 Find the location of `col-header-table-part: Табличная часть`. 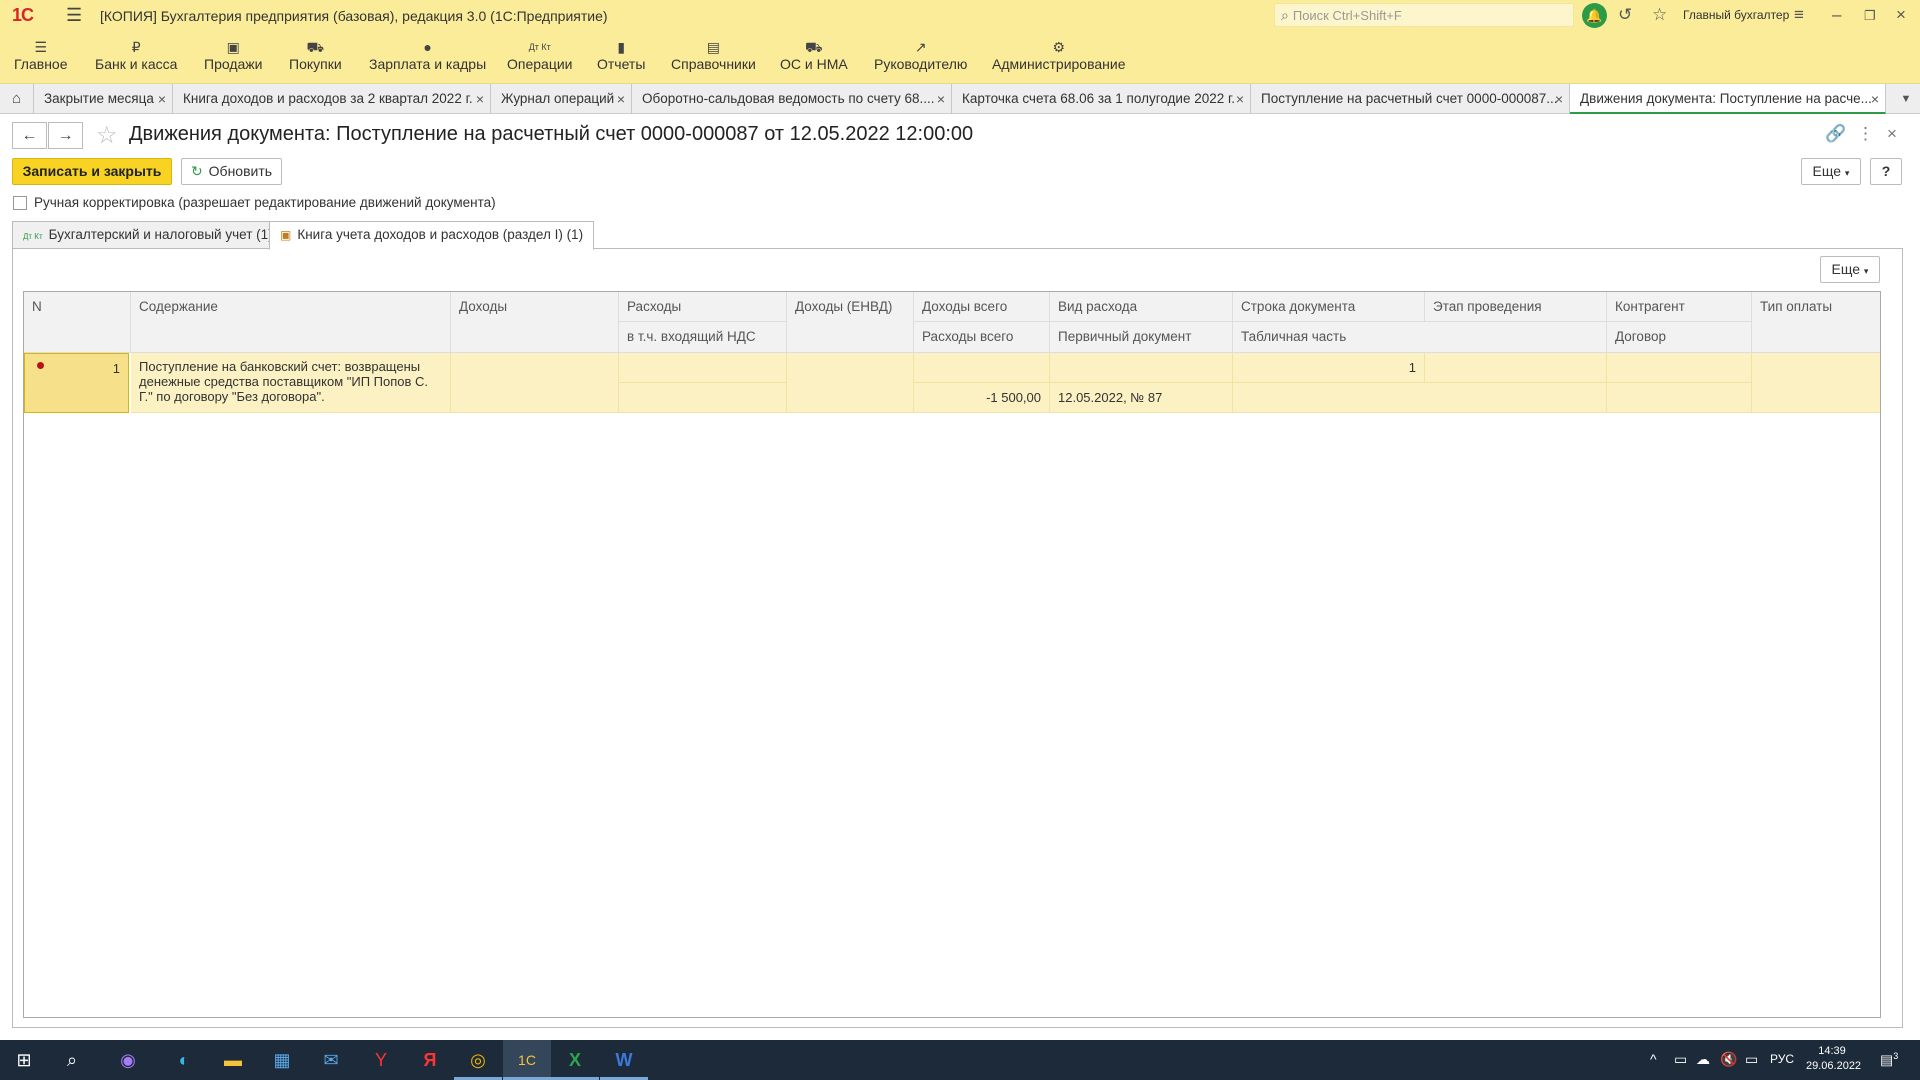

col-header-table-part: Табличная часть is located at coordinates (1420, 337).